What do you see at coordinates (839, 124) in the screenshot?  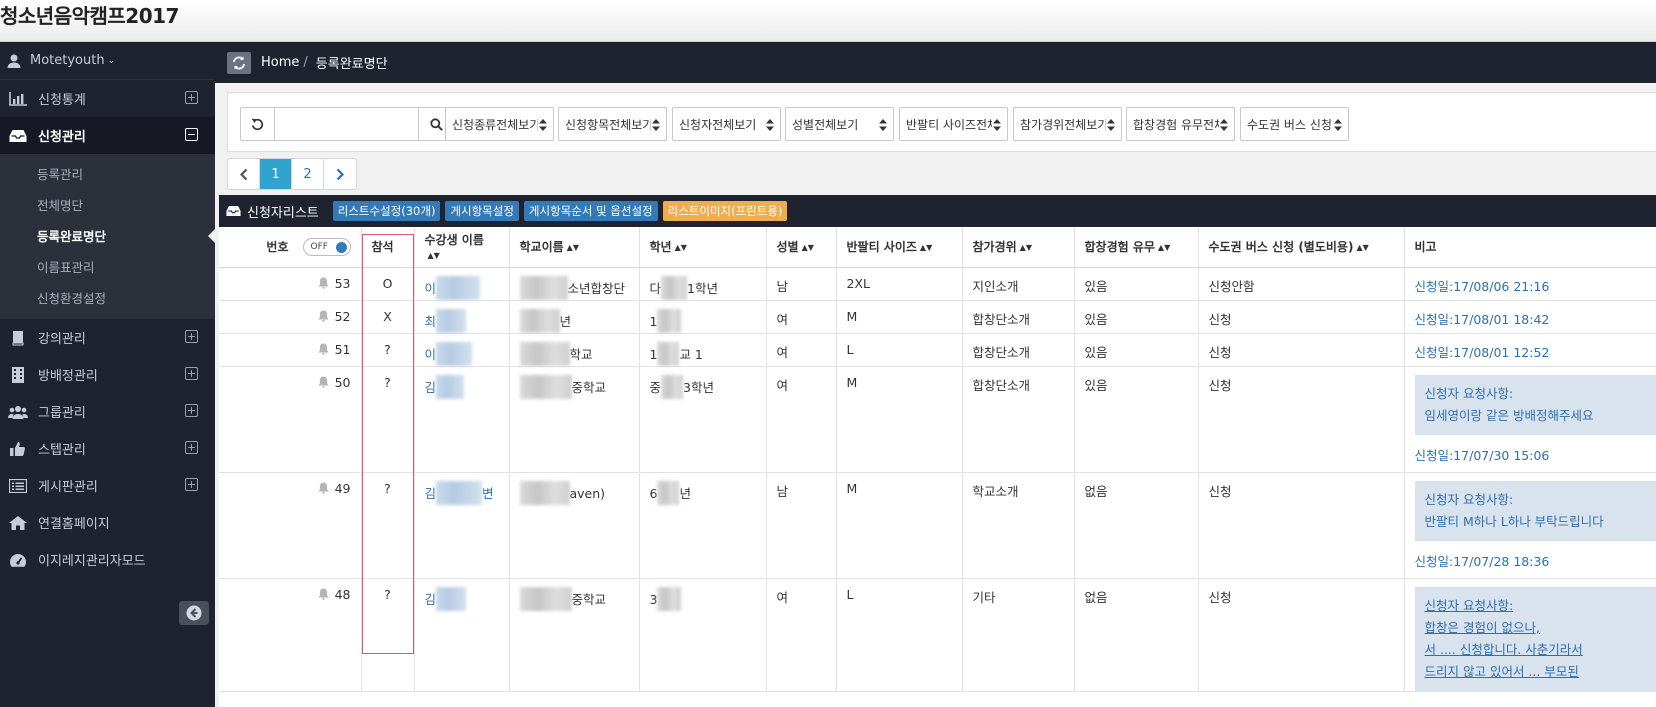 I see `filter-select-gender: 성별전체보기` at bounding box center [839, 124].